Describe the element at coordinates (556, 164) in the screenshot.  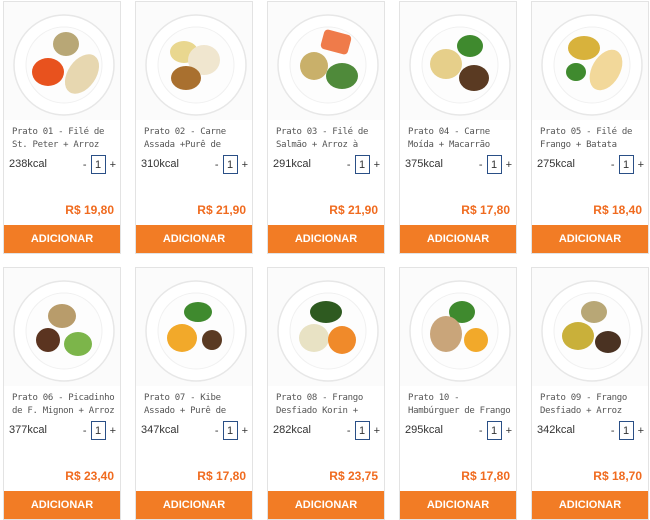
I see `product-kcal: 275kcal` at that location.